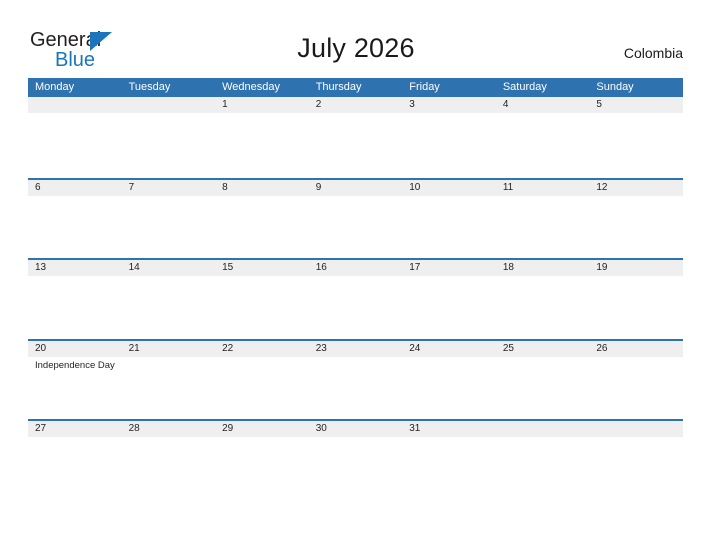  I want to click on calendar-week-row: 27 28 29 30 31, so click(355, 459).